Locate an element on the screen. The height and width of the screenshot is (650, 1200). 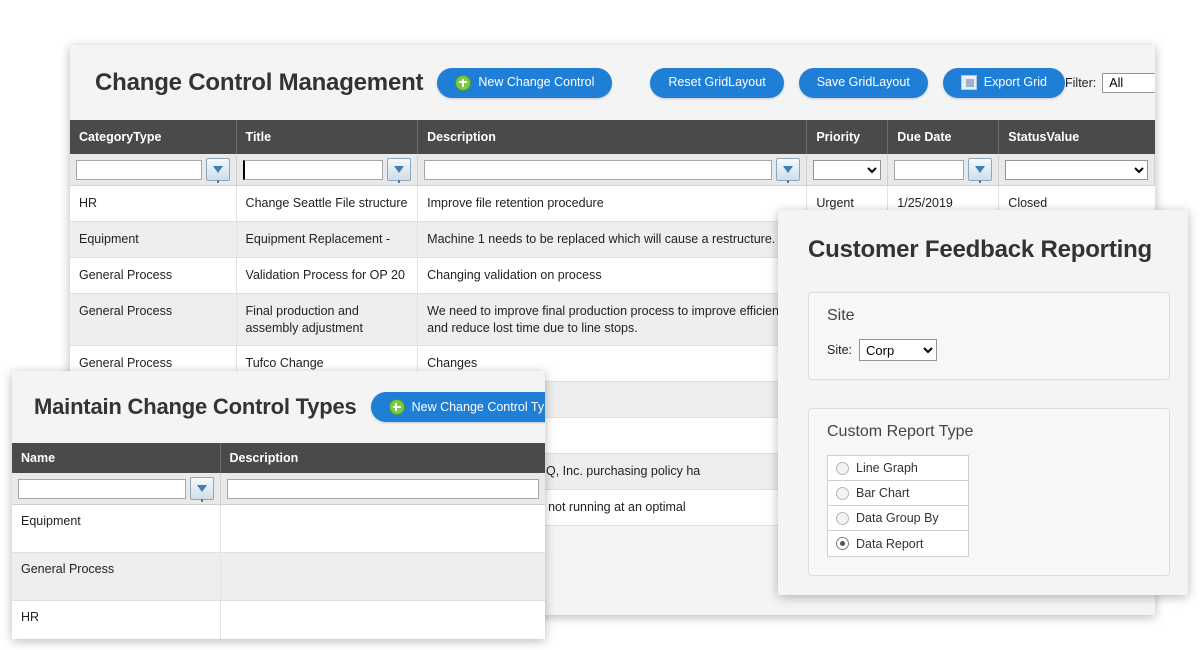
new-change-control-type-button: New Change Control Type is located at coordinates (457, 407).